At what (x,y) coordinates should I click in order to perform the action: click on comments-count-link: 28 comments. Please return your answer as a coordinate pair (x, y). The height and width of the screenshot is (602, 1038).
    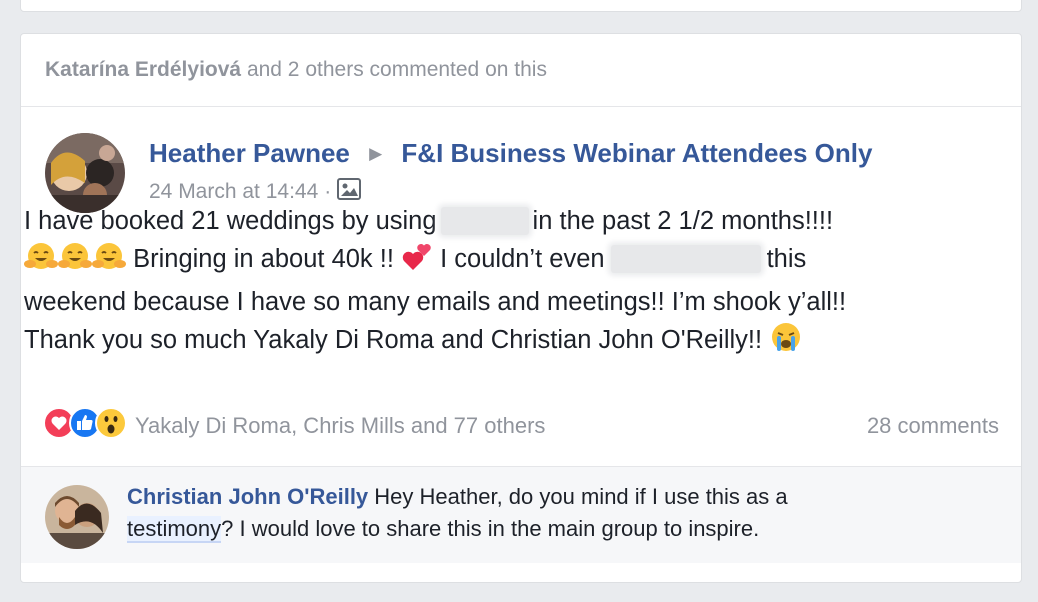
    Looking at the image, I should click on (933, 426).